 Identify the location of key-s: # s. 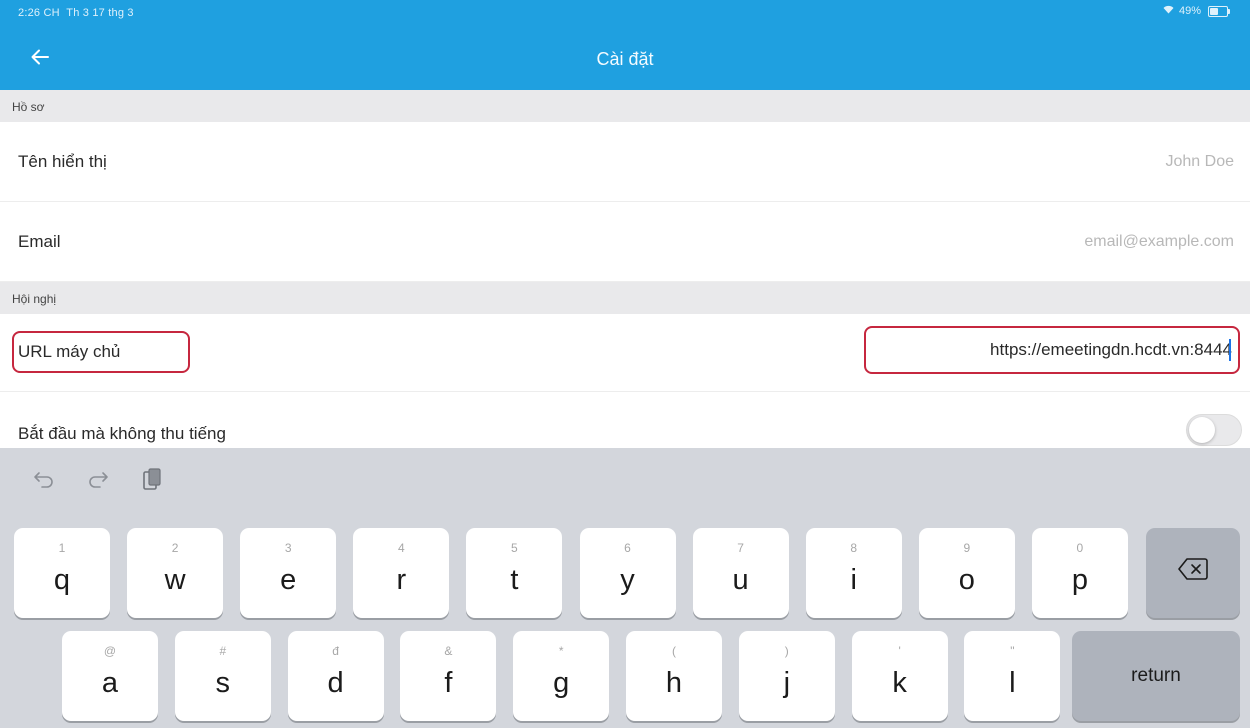
(222, 676).